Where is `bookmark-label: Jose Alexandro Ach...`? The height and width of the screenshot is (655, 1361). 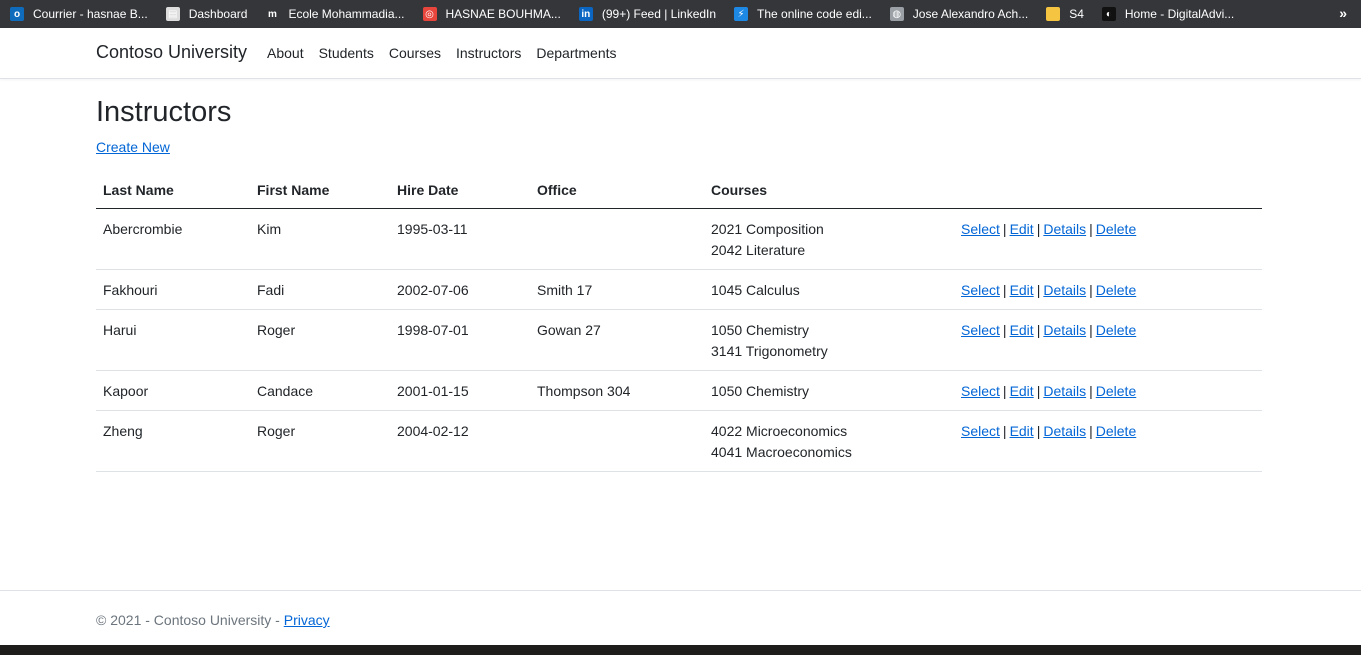
bookmark-label: Jose Alexandro Ach... is located at coordinates (970, 14).